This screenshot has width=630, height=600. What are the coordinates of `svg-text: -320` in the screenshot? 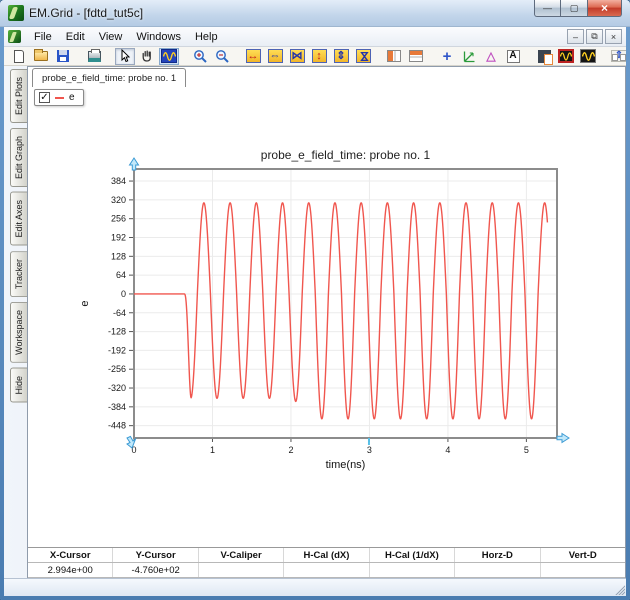 It's located at (117, 388).